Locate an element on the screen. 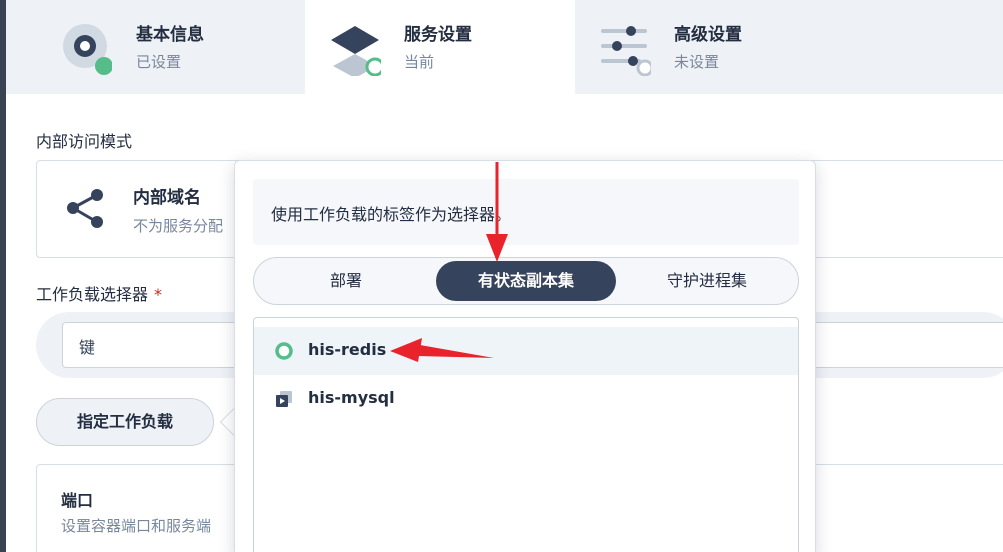  step-title: 基本信息 is located at coordinates (170, 35).